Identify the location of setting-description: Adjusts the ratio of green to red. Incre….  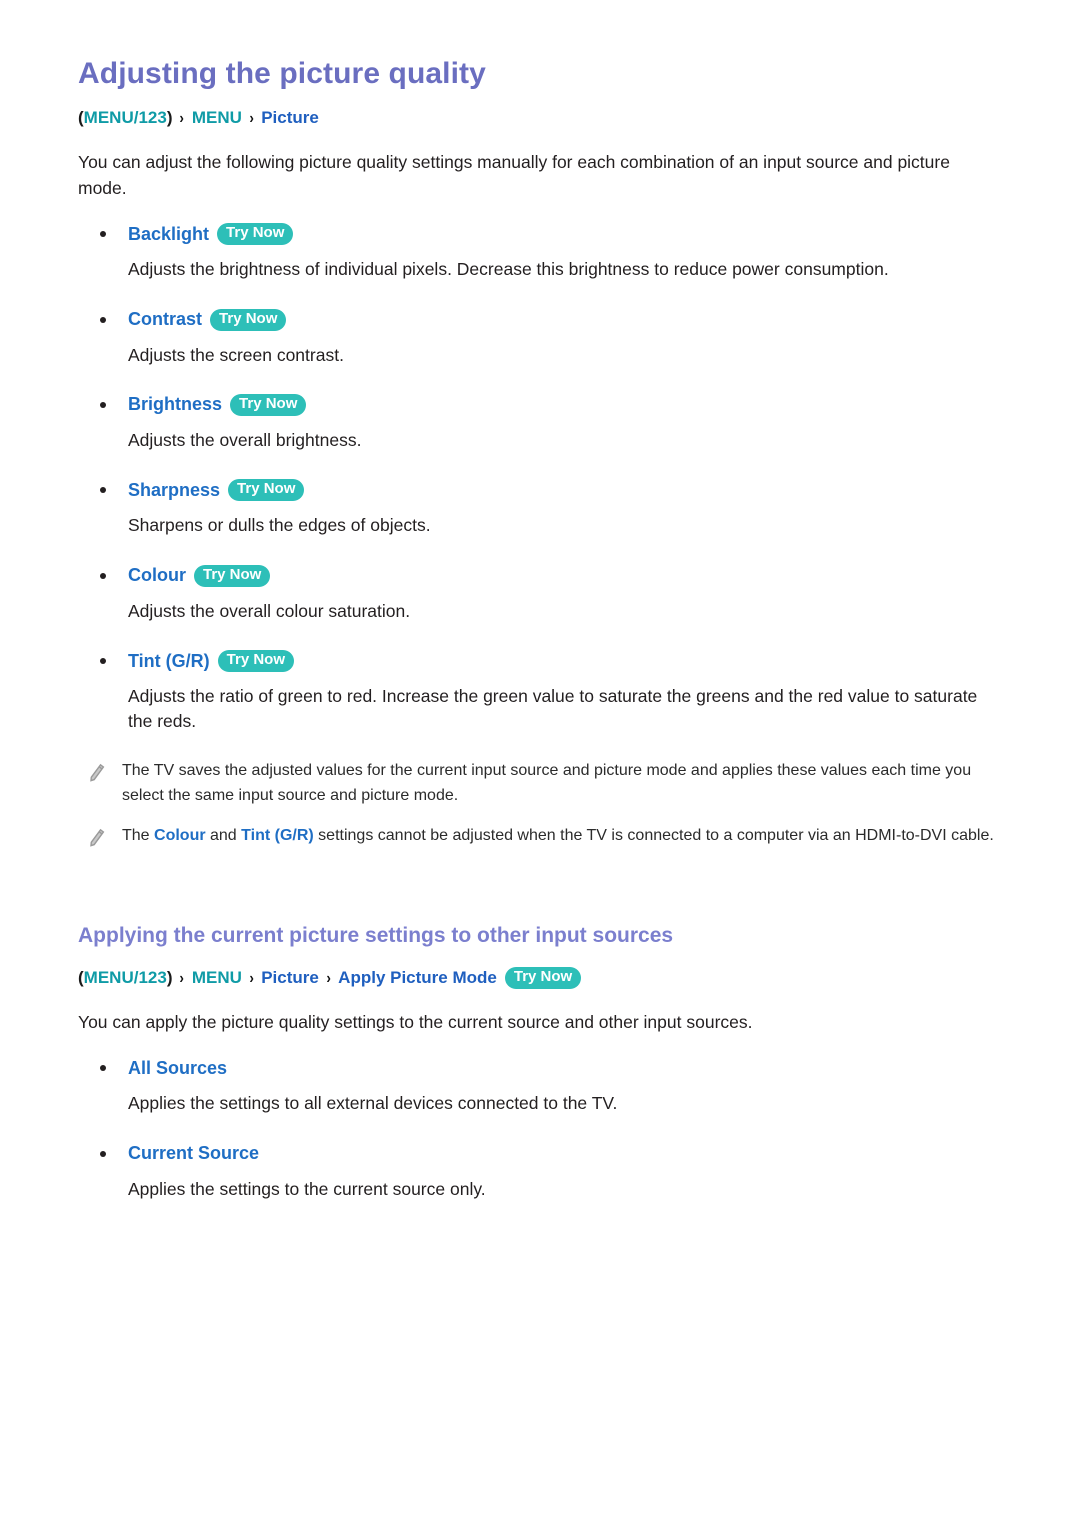
(553, 709).